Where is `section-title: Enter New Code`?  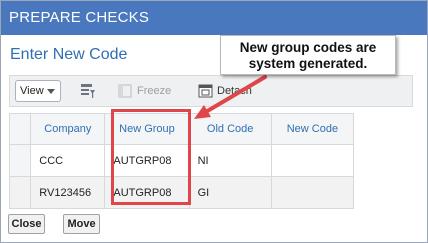
section-title: Enter New Code is located at coordinates (69, 54).